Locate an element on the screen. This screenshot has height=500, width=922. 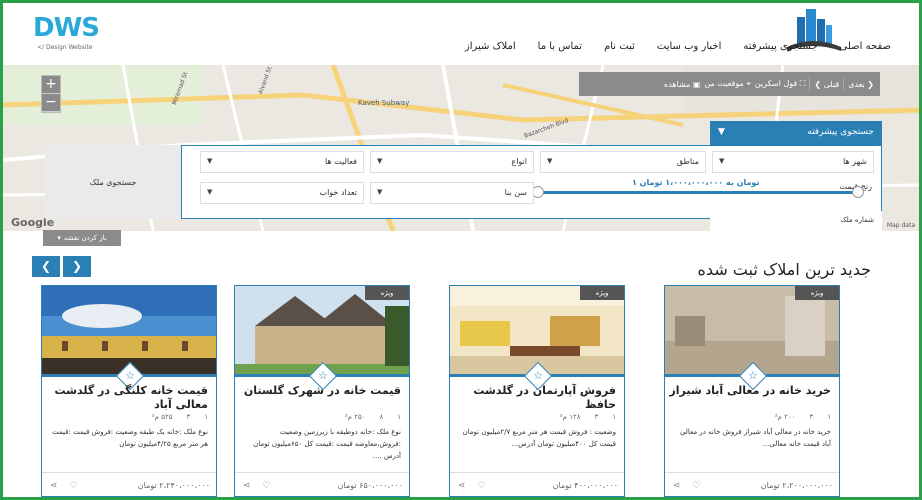
advanced-search-label: جستجوی پیشرفته is located at coordinates (840, 132).